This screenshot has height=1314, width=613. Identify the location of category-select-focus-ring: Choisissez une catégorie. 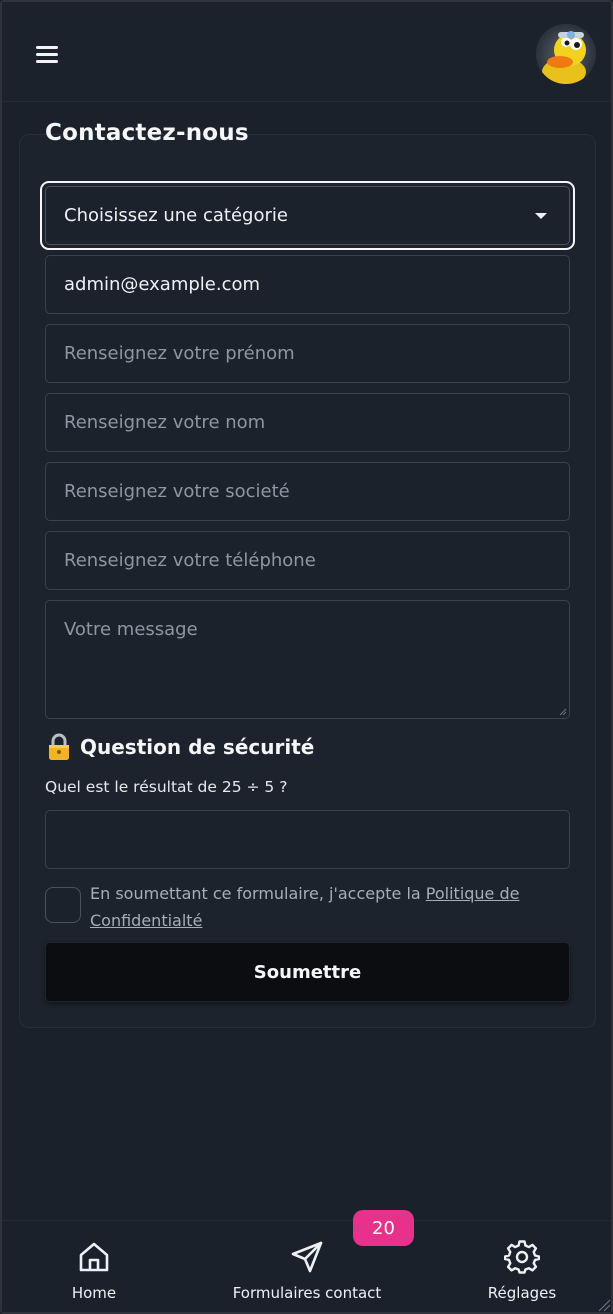
(307, 215).